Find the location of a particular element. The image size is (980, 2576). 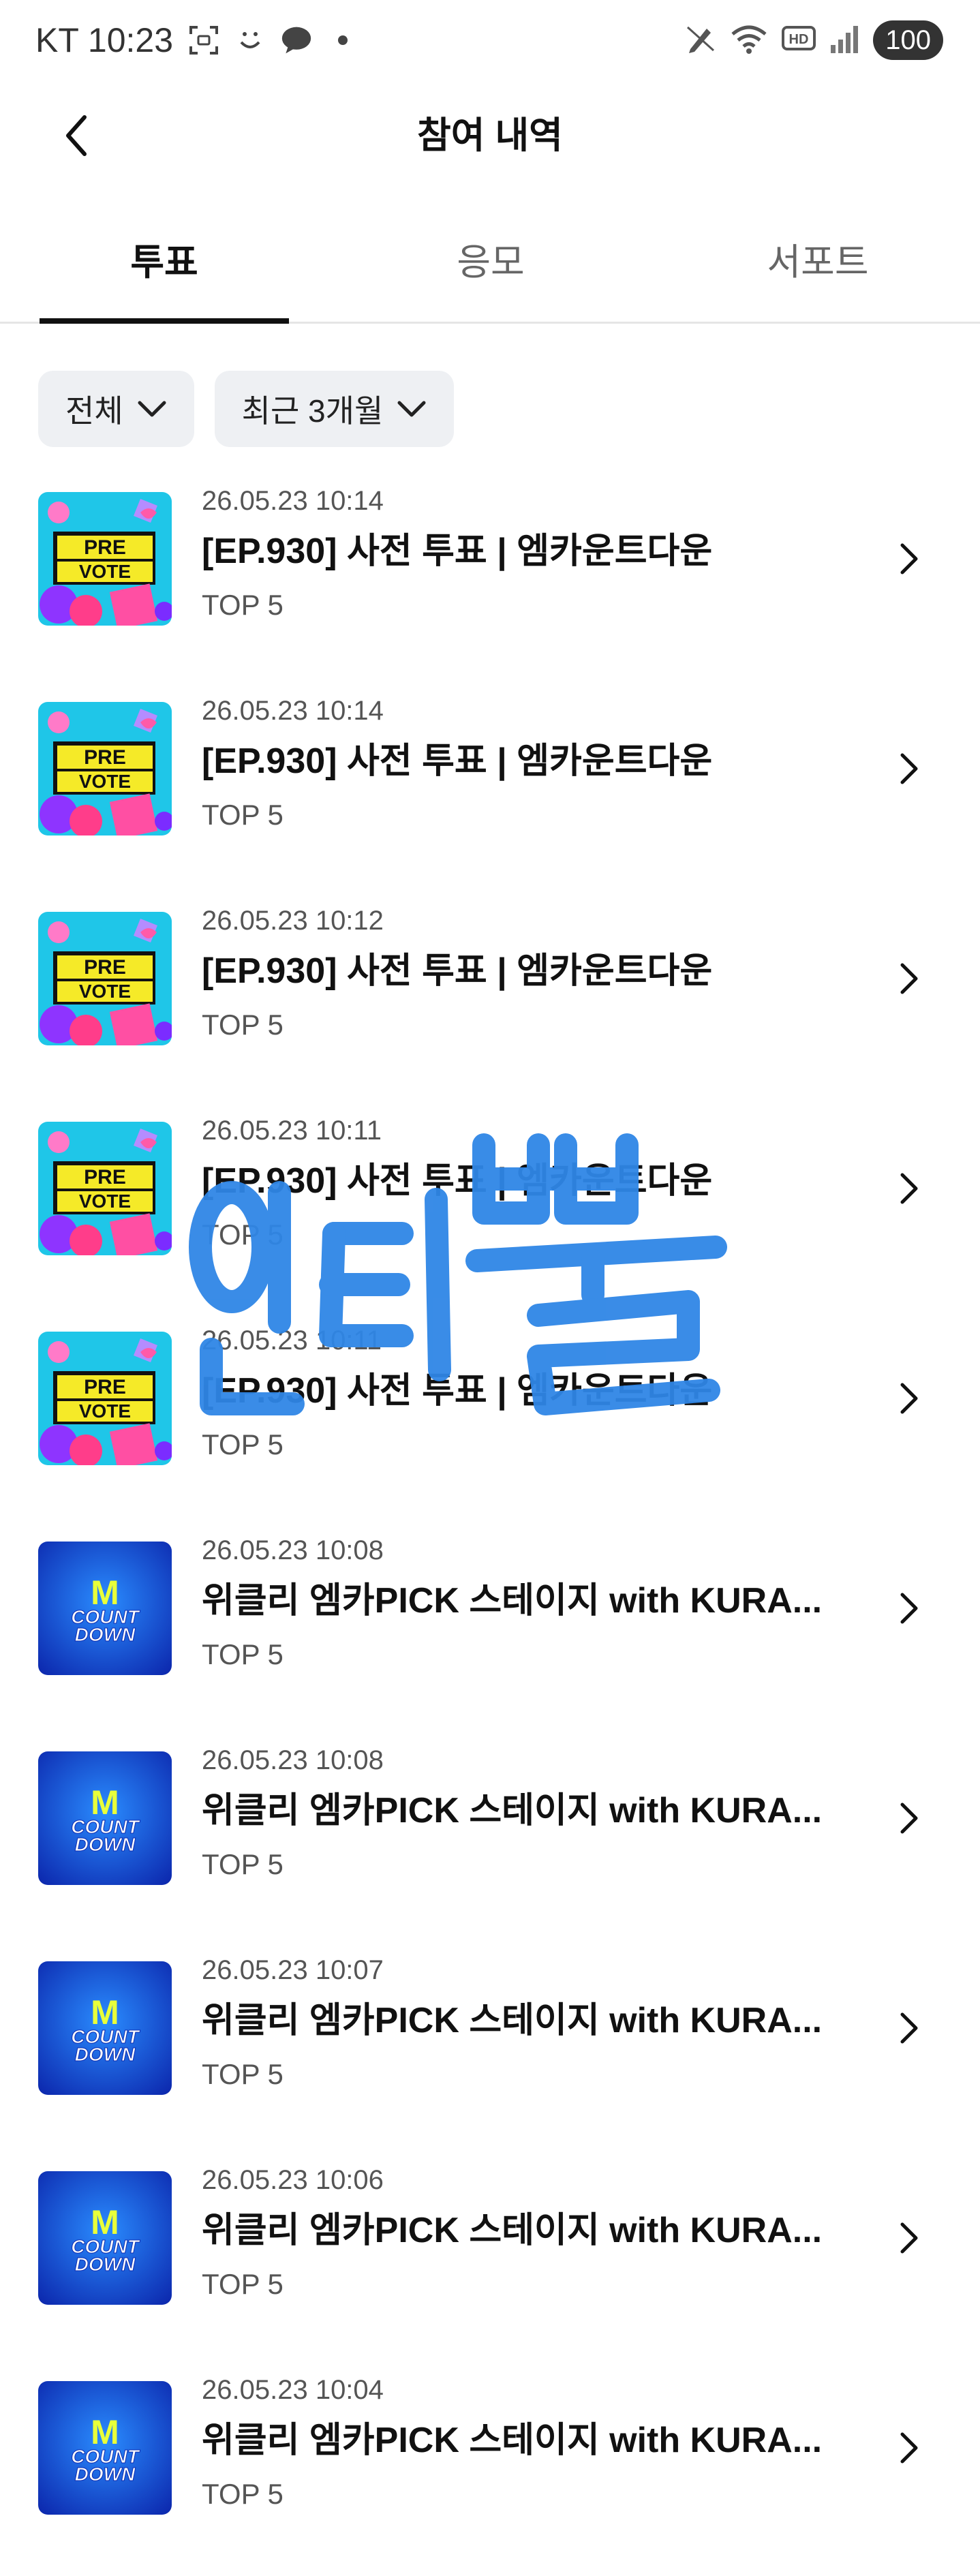

period-filter-dropdown: 최근 3개월 is located at coordinates (335, 409).